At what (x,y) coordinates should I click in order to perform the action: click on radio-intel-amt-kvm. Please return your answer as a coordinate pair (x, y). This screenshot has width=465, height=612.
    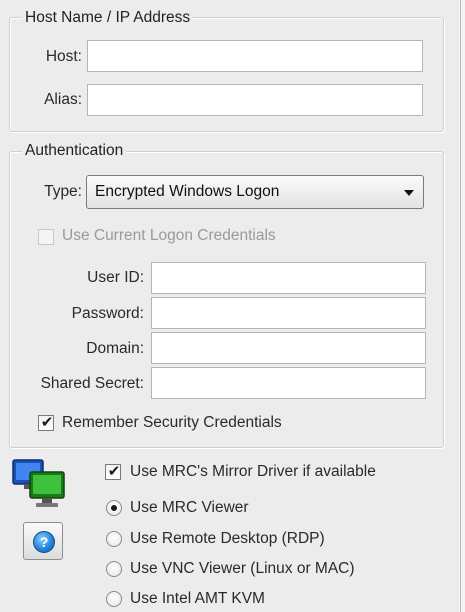
    Looking at the image, I should click on (114, 599).